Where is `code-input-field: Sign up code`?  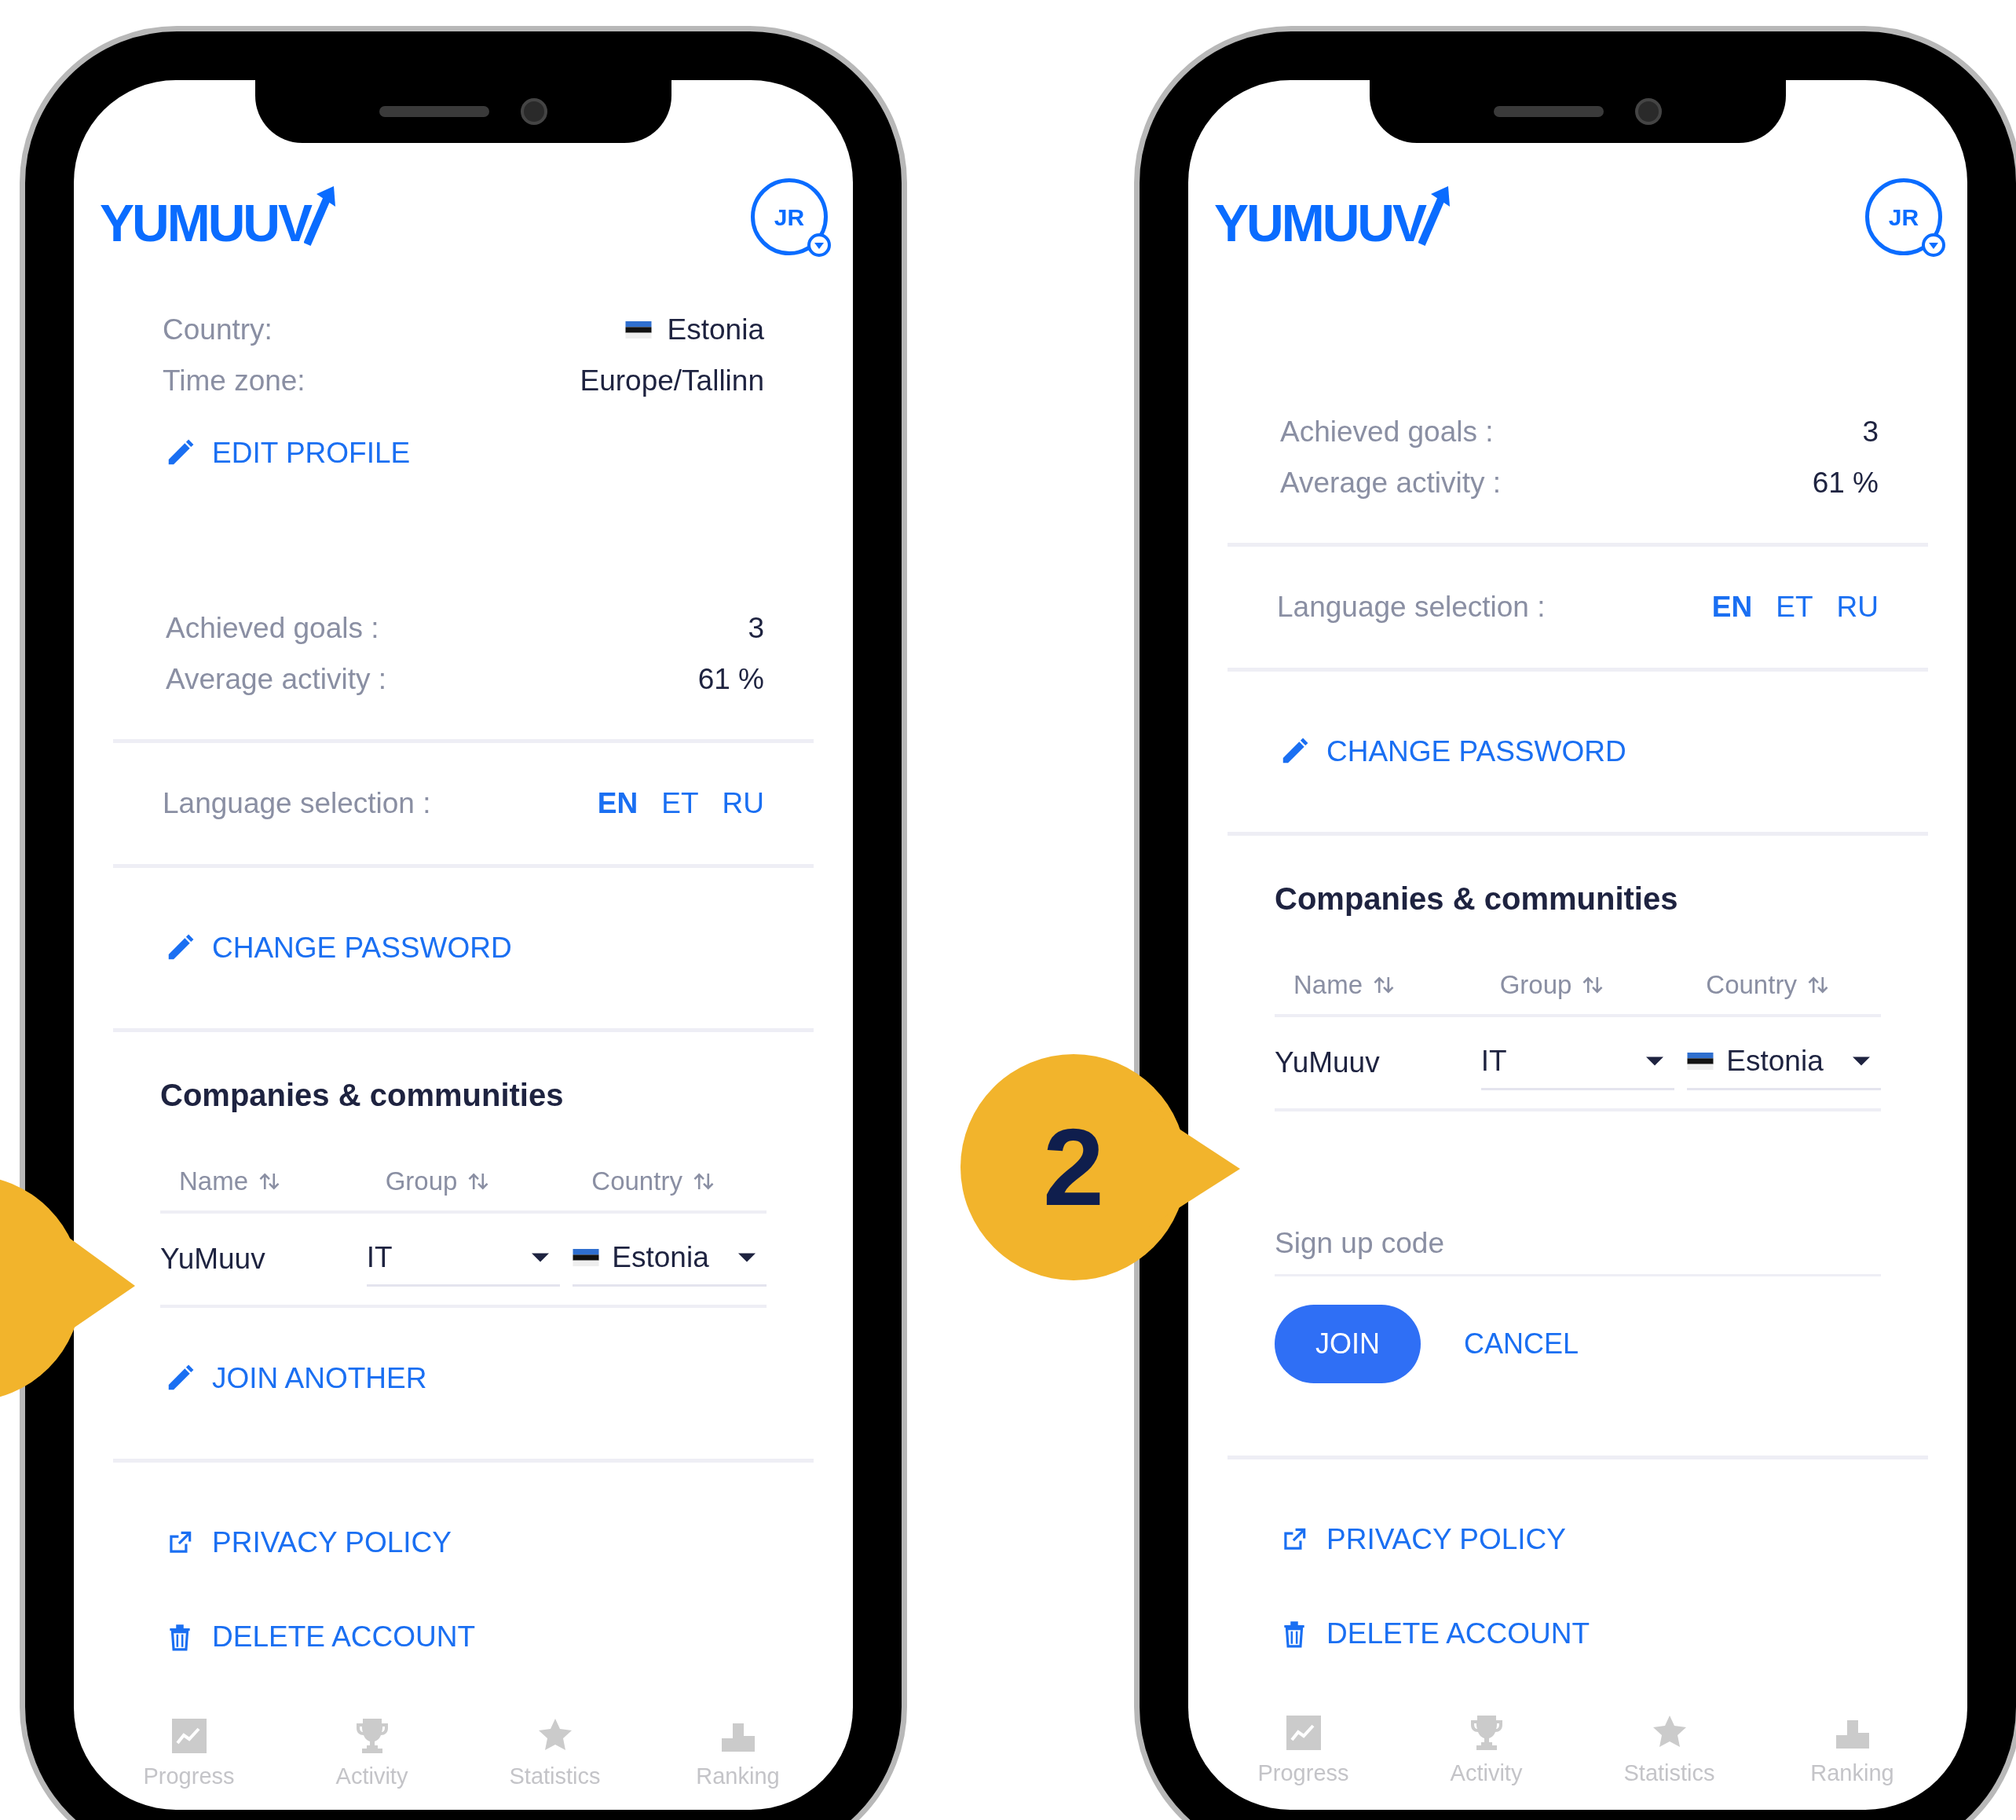 code-input-field: Sign up code is located at coordinates (1578, 1244).